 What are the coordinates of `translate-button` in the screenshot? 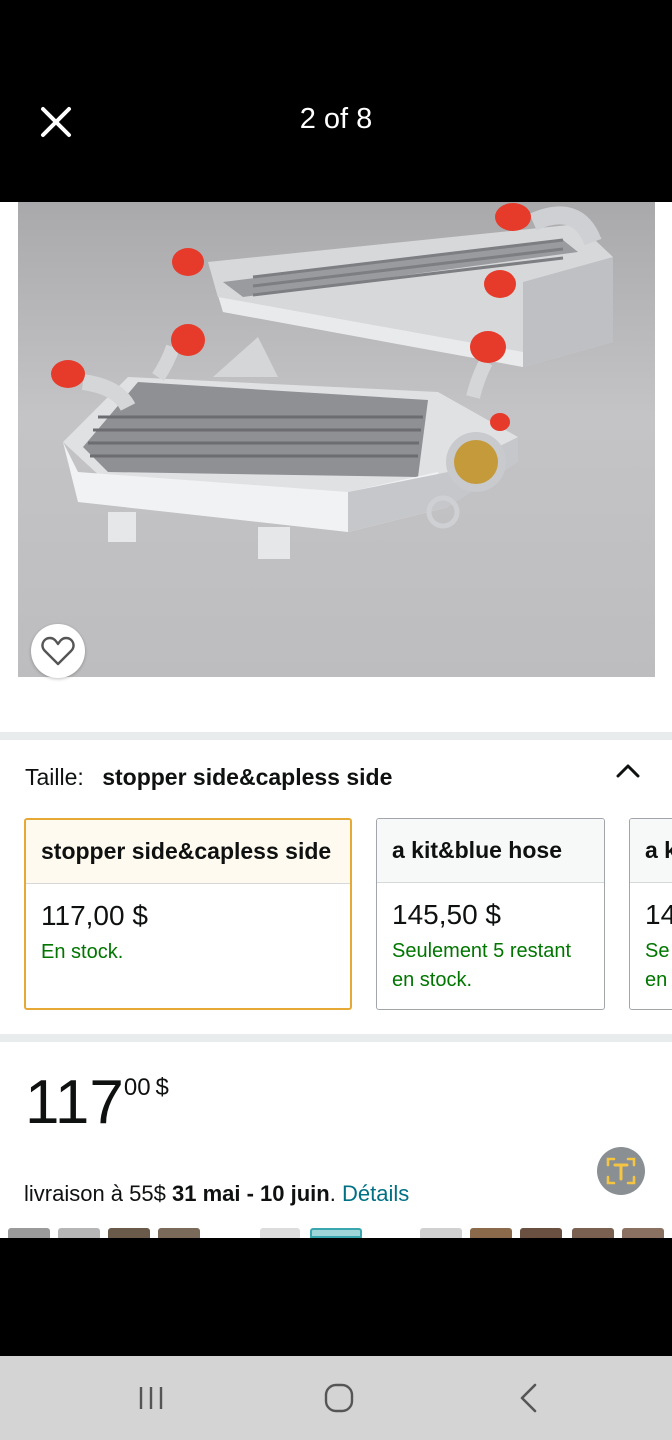 It's located at (621, 1171).